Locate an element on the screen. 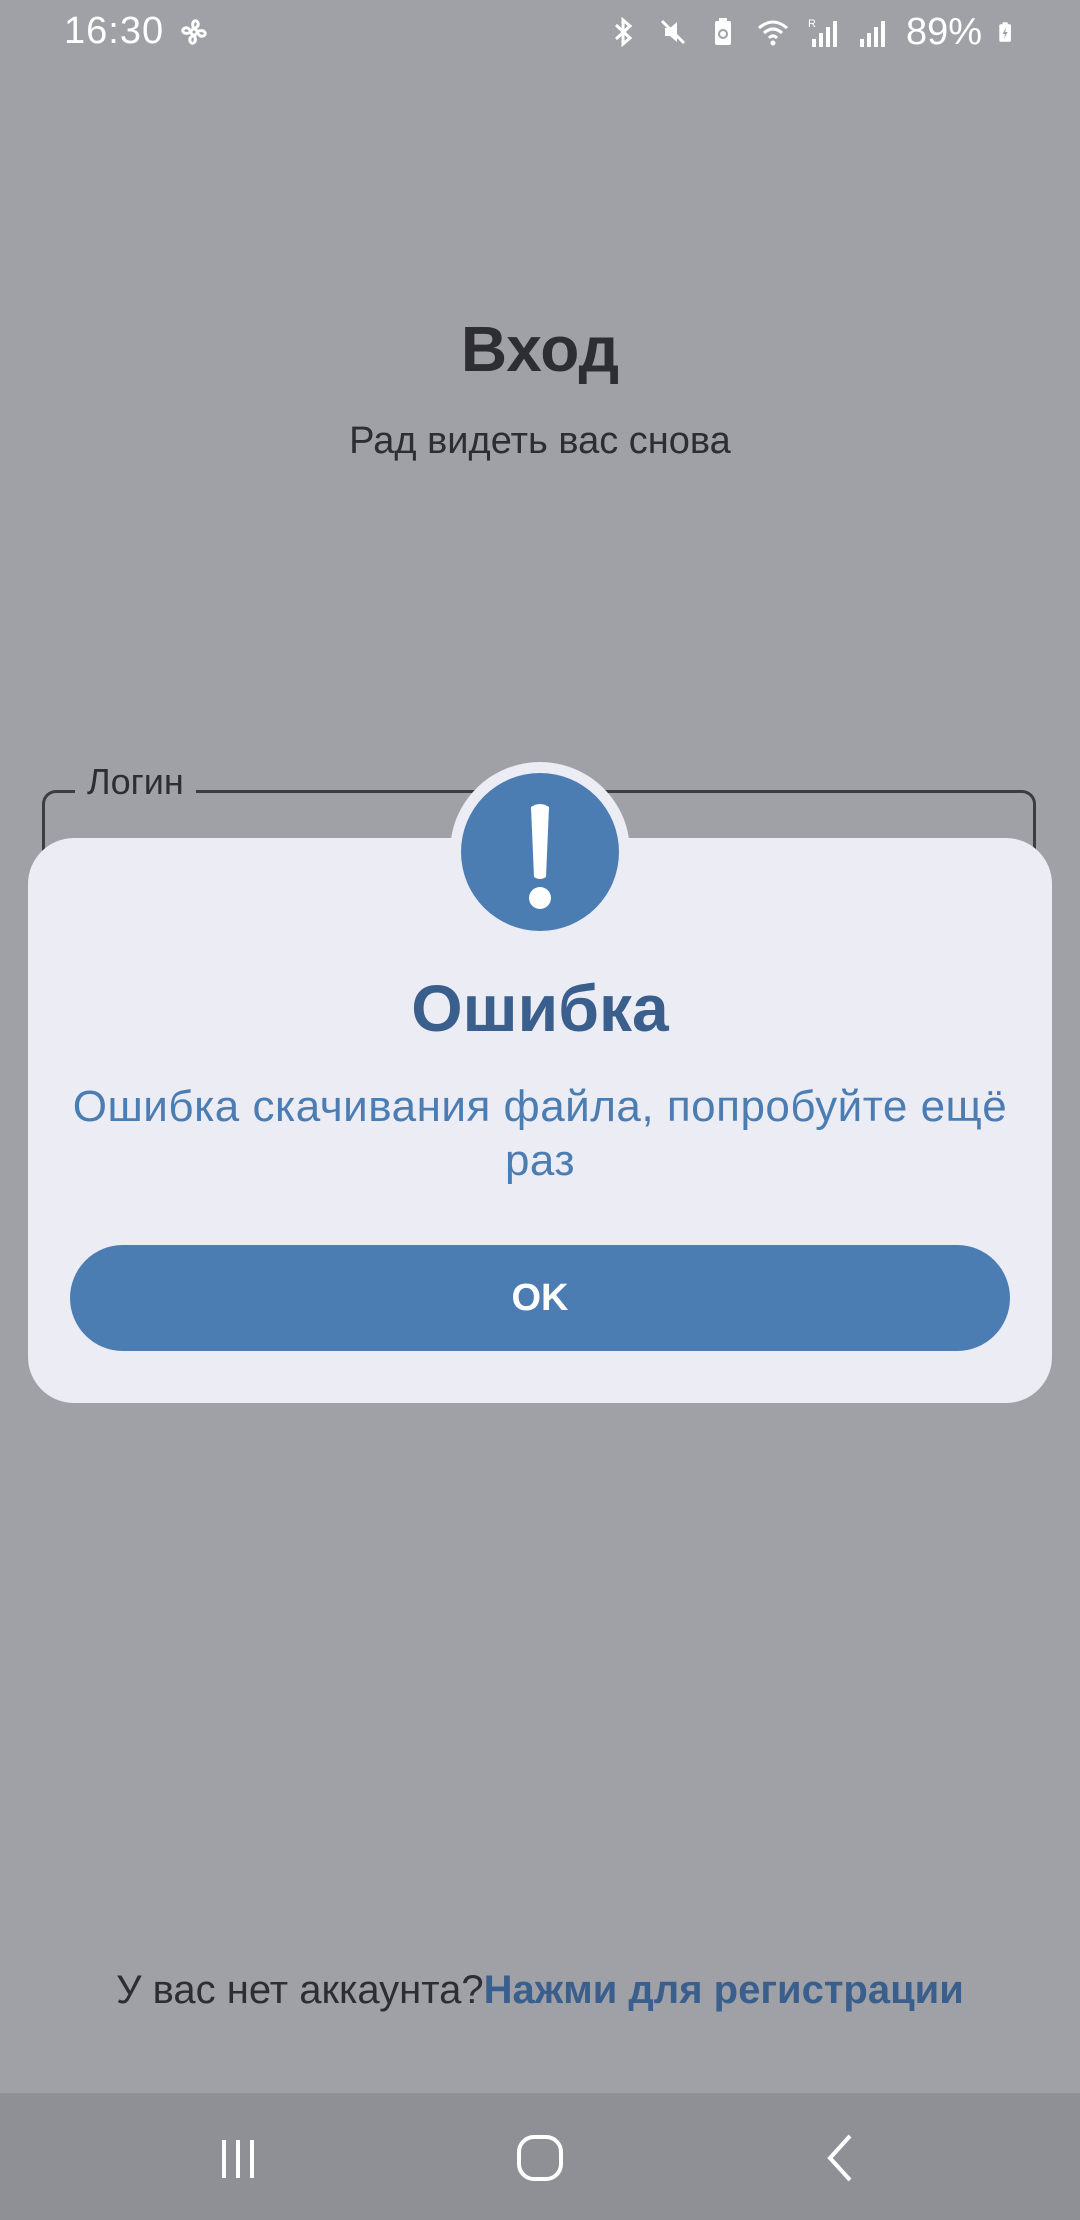  battery-percent: 89% is located at coordinates (943, 31).